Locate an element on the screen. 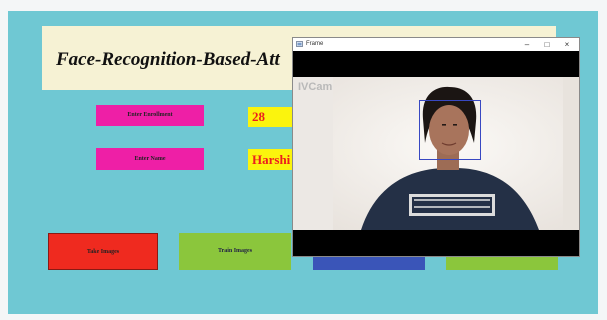 The width and height of the screenshot is (607, 320). name-label: Enter Name is located at coordinates (150, 159).